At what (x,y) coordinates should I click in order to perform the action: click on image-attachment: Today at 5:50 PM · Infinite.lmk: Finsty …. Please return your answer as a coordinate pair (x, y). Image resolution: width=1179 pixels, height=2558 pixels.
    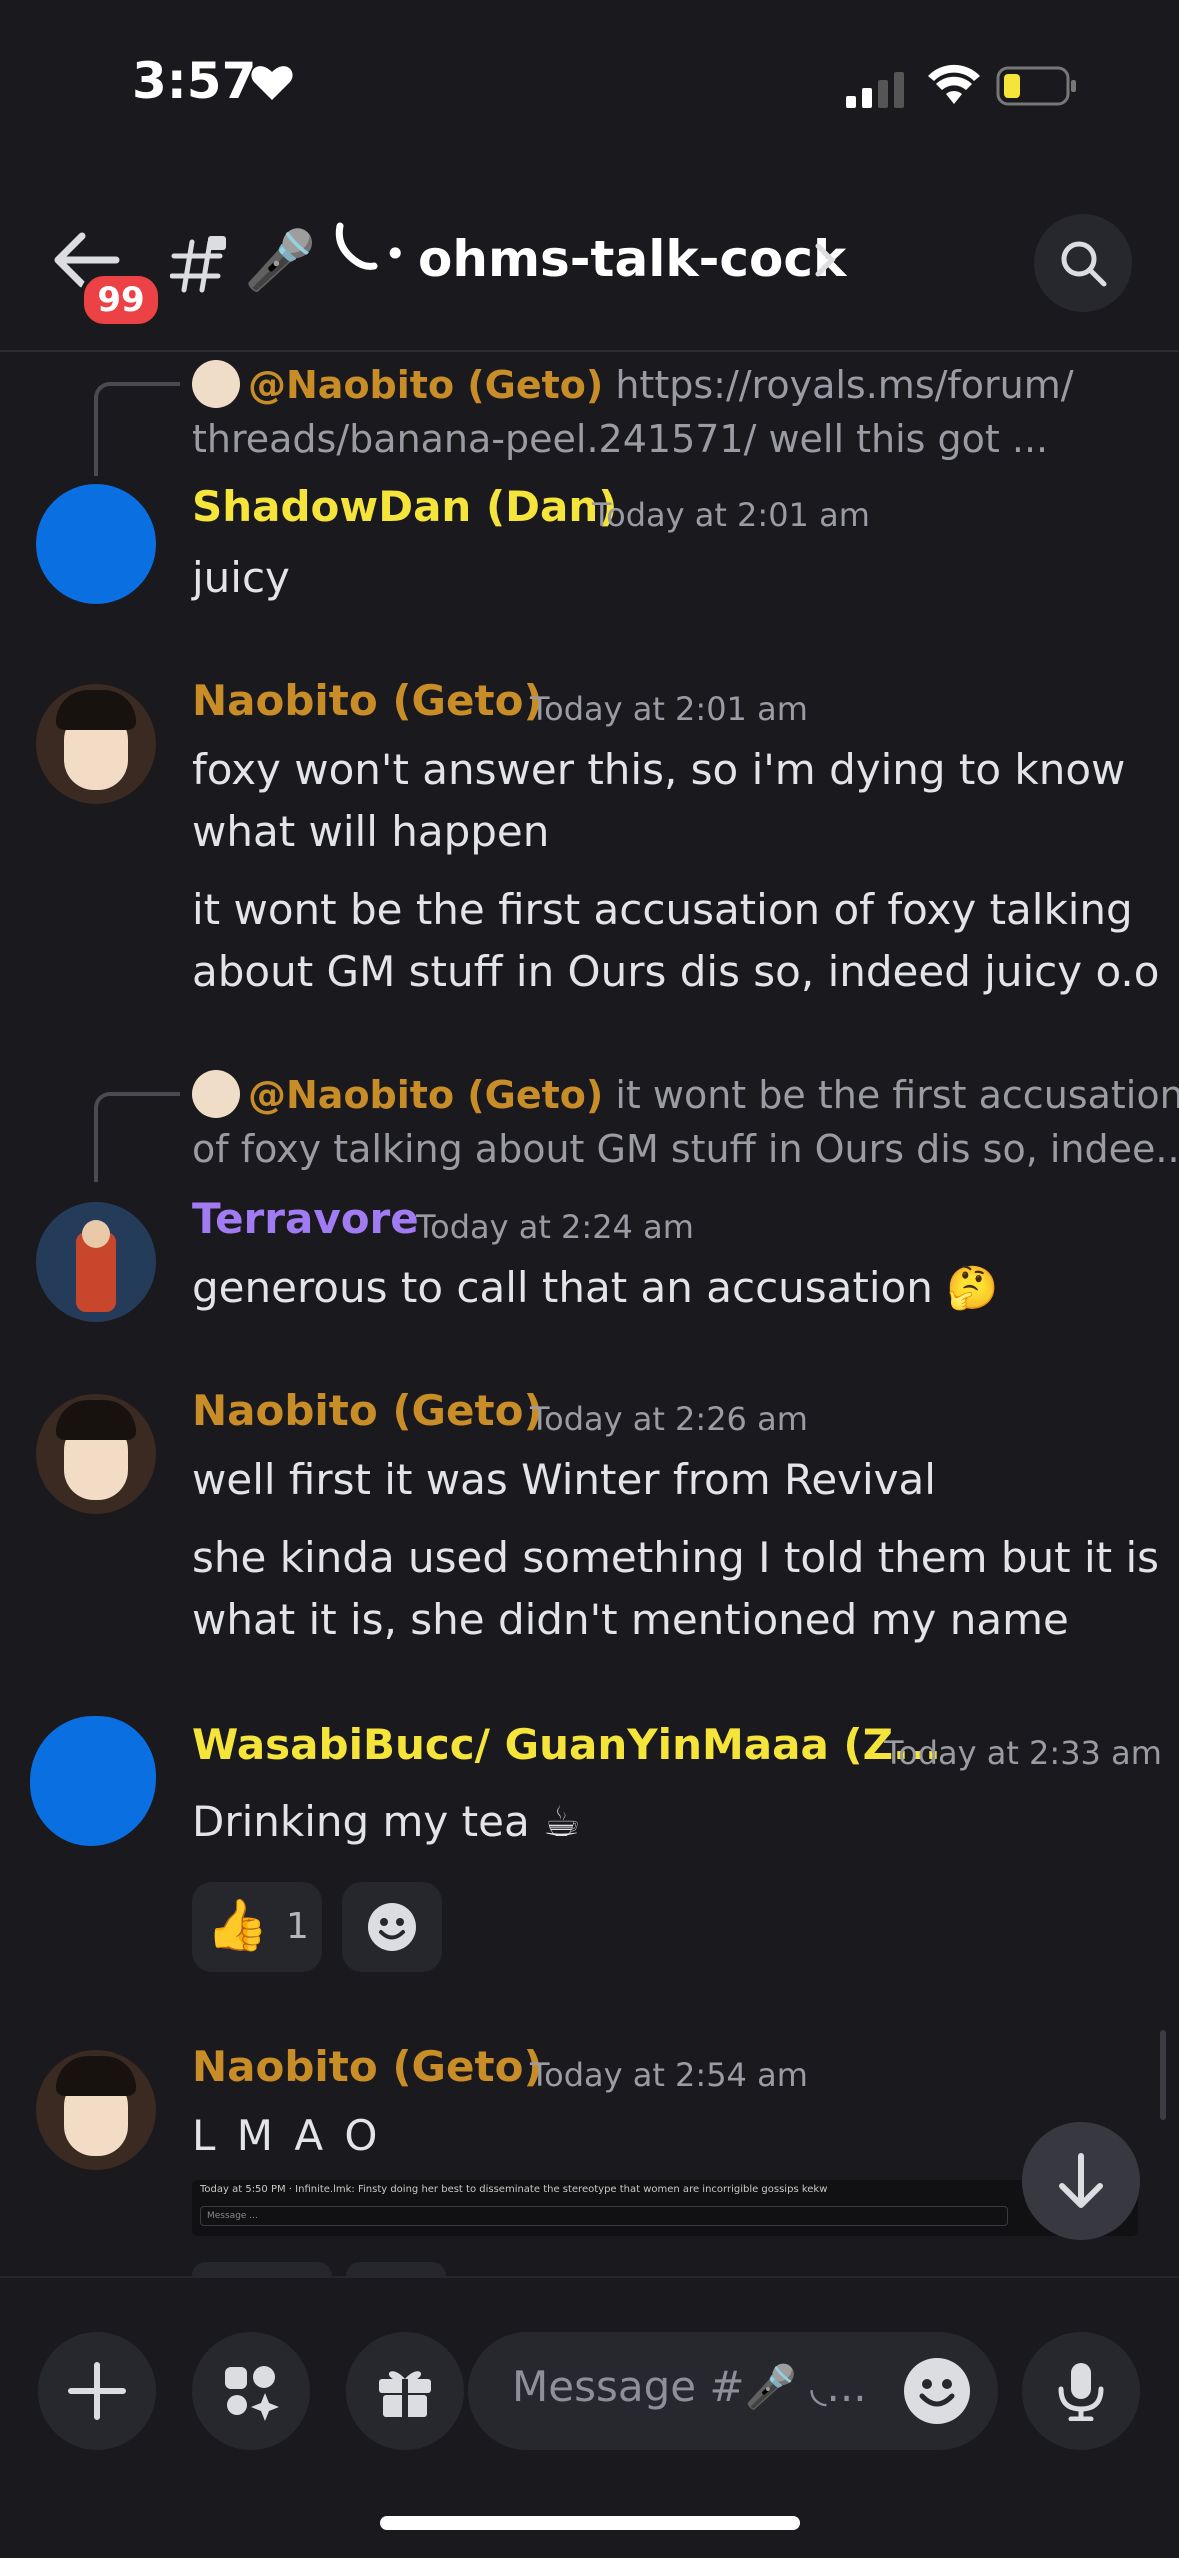
    Looking at the image, I should click on (665, 2208).